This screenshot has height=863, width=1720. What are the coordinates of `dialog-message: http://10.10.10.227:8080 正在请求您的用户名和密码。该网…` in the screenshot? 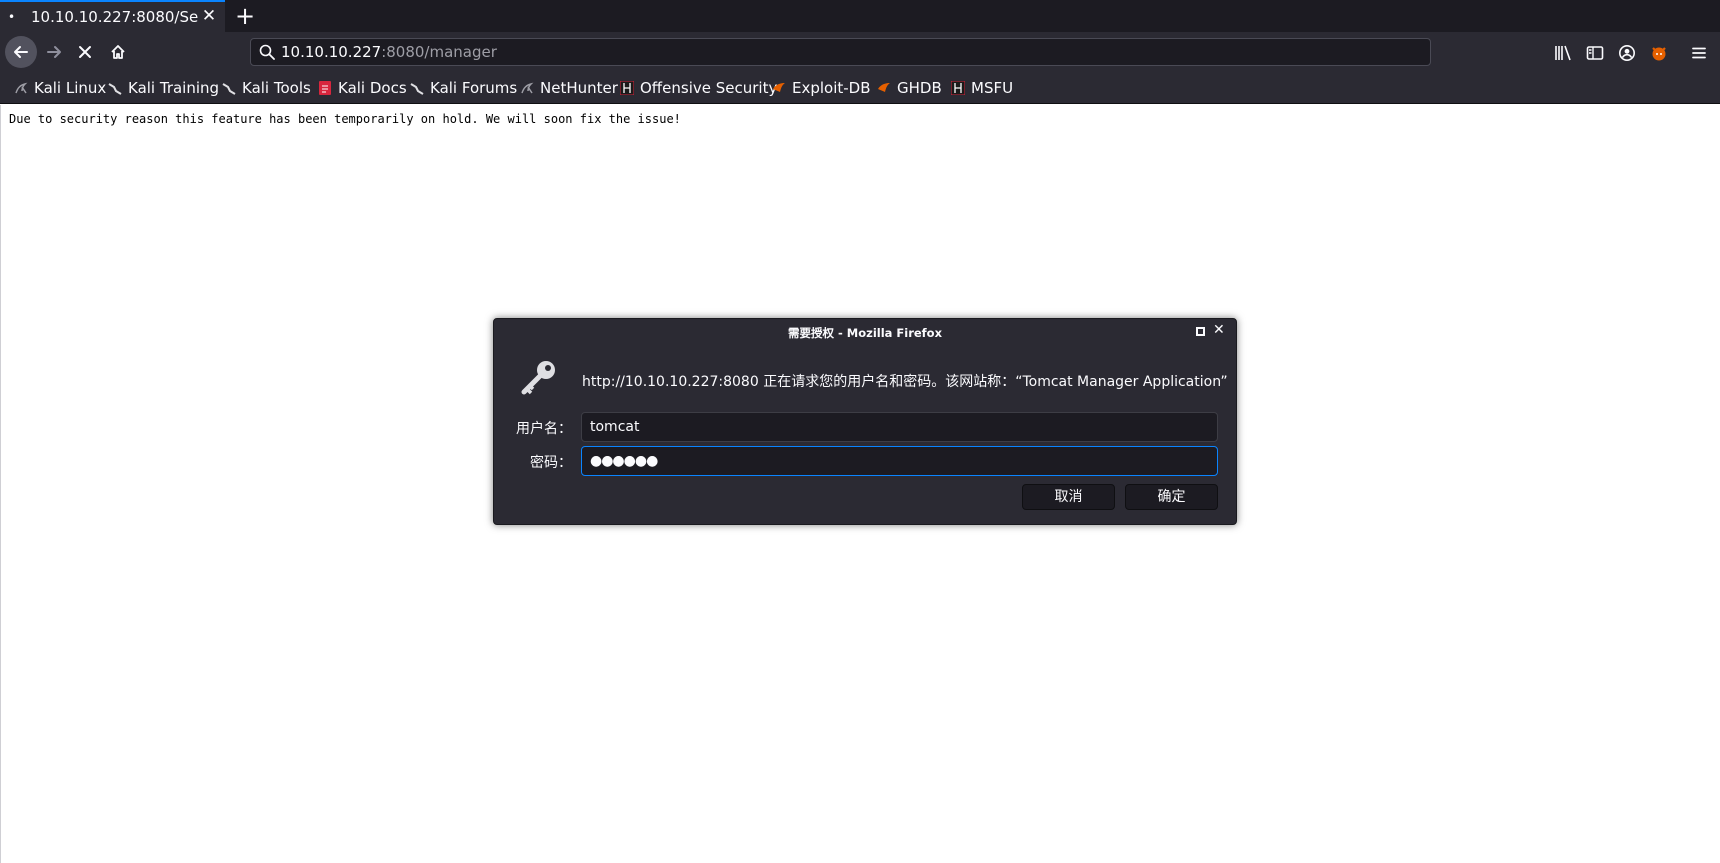 It's located at (905, 382).